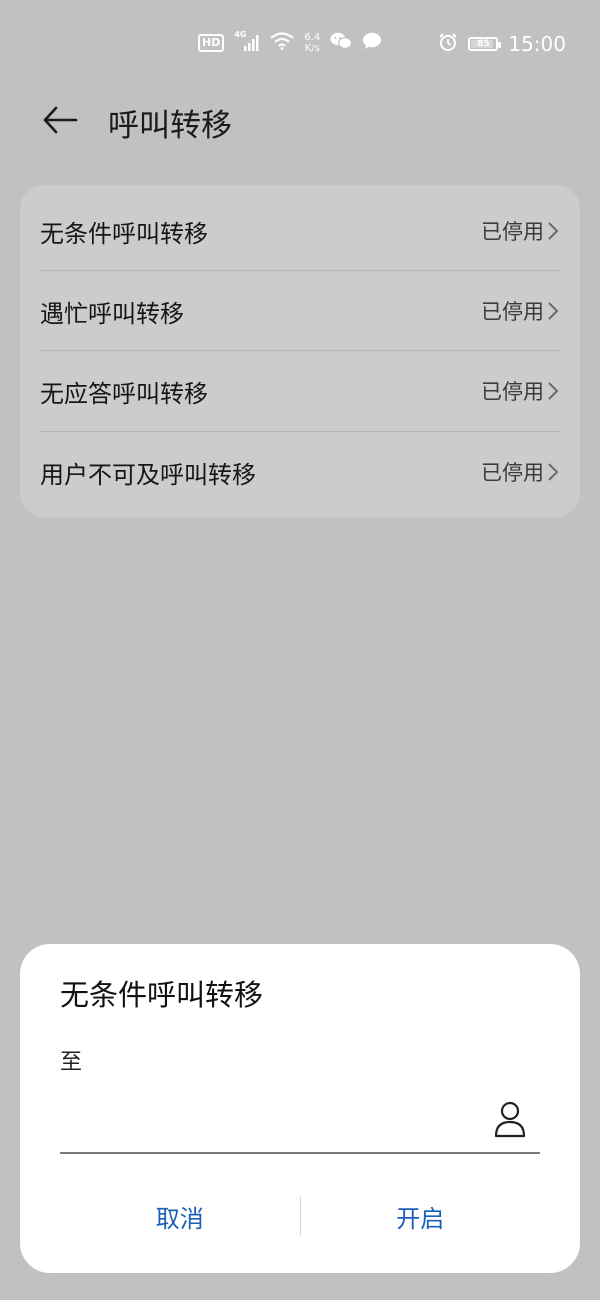 The width and height of the screenshot is (600, 1300). What do you see at coordinates (148, 474) in the screenshot?
I see `option-label: 用户不可及呼叫转移` at bounding box center [148, 474].